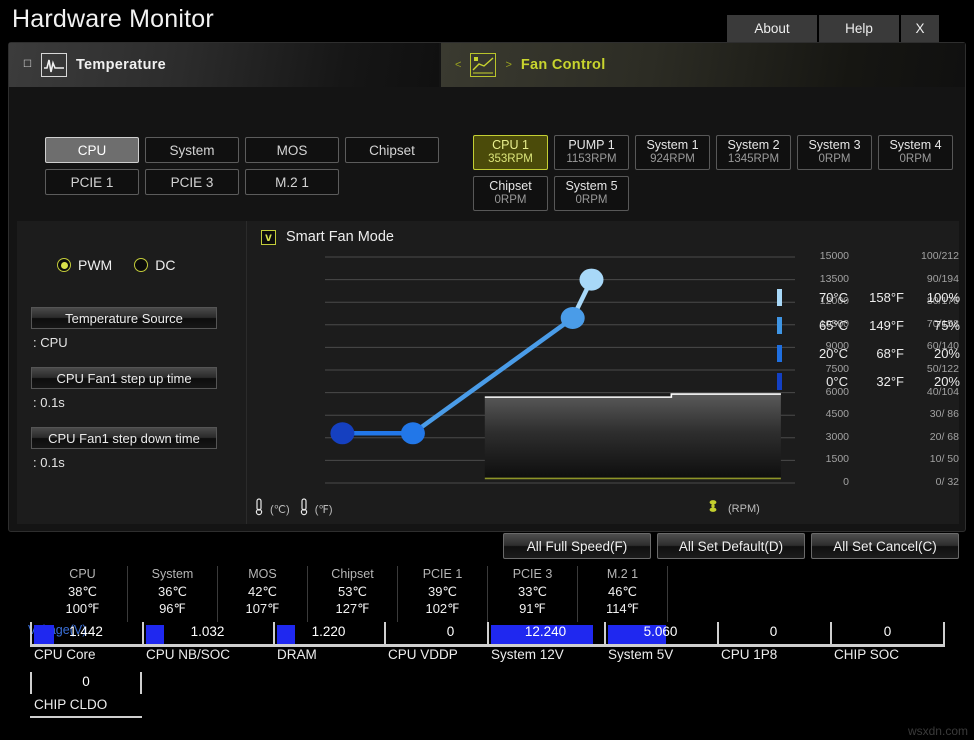  What do you see at coordinates (510, 152) in the screenshot?
I see `fan-button-cpu1: CPU 1 353RPM` at bounding box center [510, 152].